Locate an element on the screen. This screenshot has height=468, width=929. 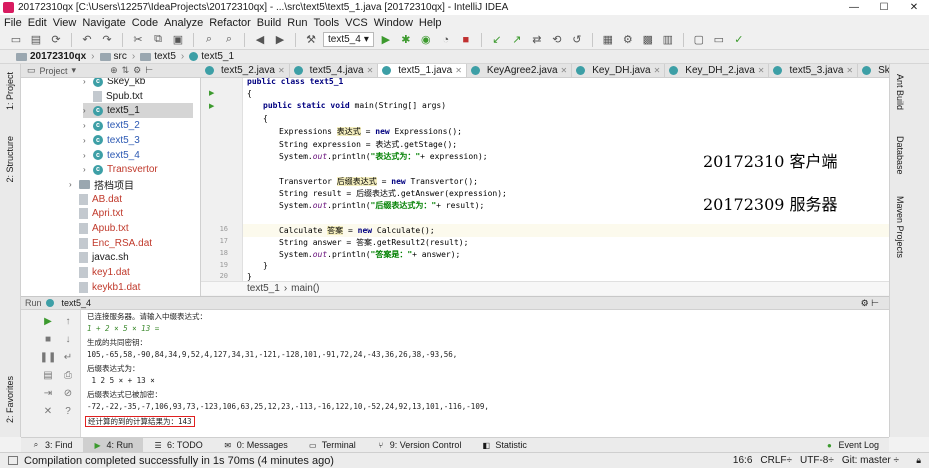
nav-project: 20172310qx is located at coordinates (58, 56).